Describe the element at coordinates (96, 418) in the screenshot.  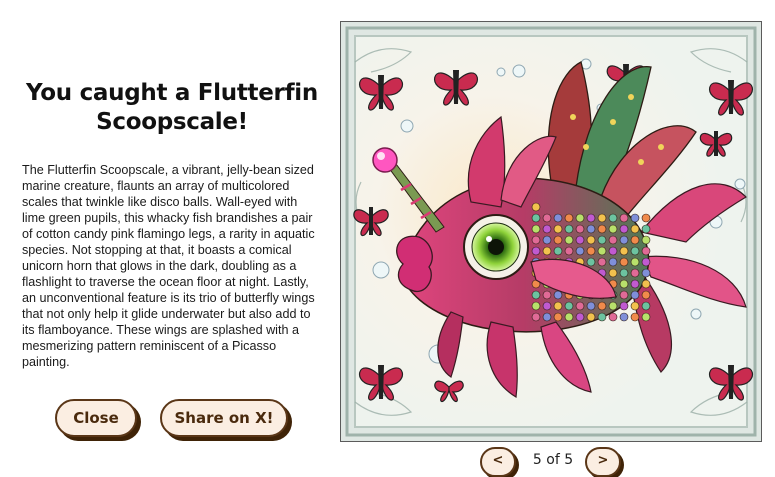
I see `close-button: Close` at that location.